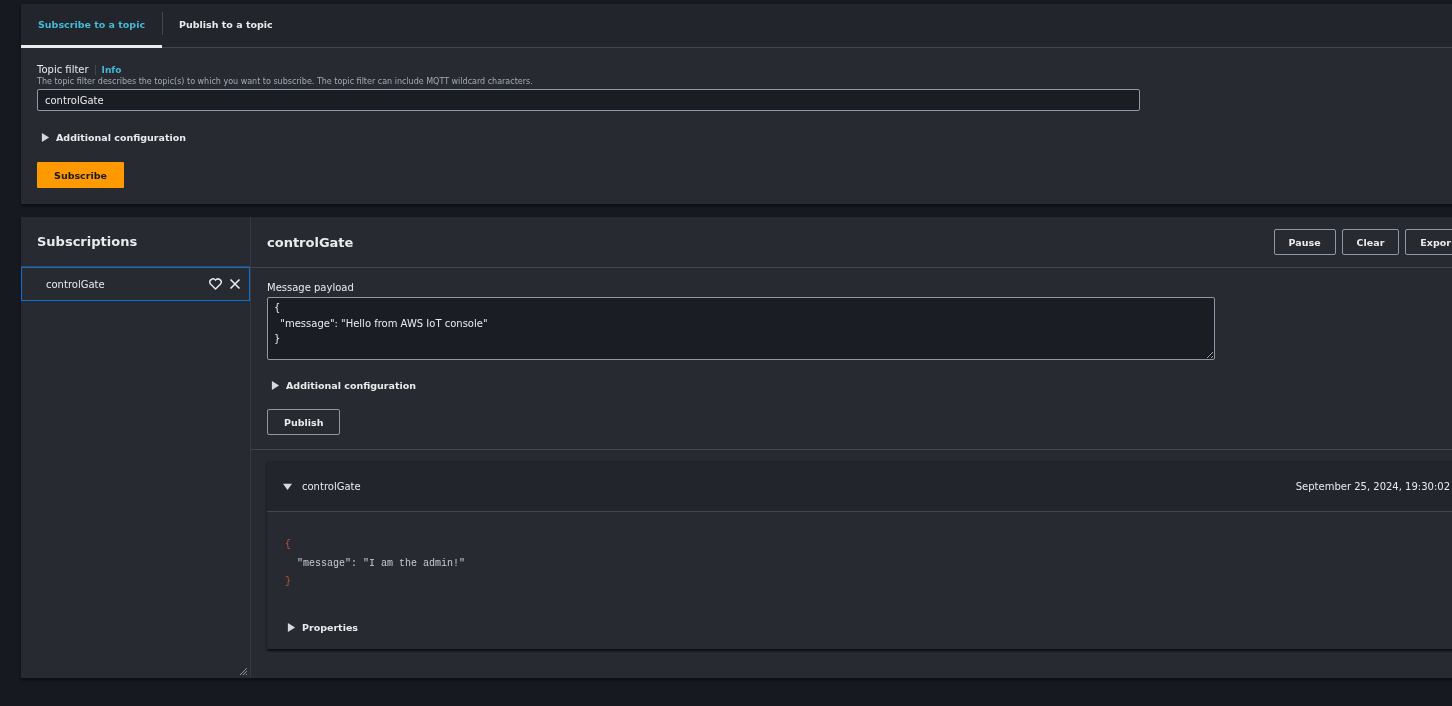  What do you see at coordinates (76, 284) in the screenshot?
I see `subscription-label: controlGate` at bounding box center [76, 284].